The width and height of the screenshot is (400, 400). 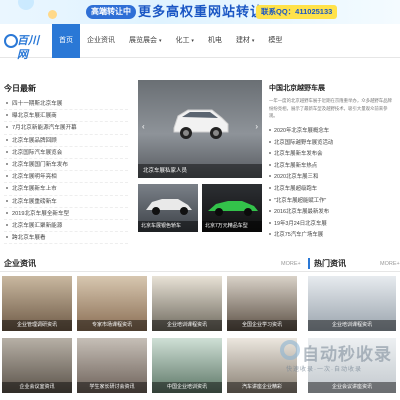 I want to click on news-card: 企业会议室资讯, so click(x=37, y=365).